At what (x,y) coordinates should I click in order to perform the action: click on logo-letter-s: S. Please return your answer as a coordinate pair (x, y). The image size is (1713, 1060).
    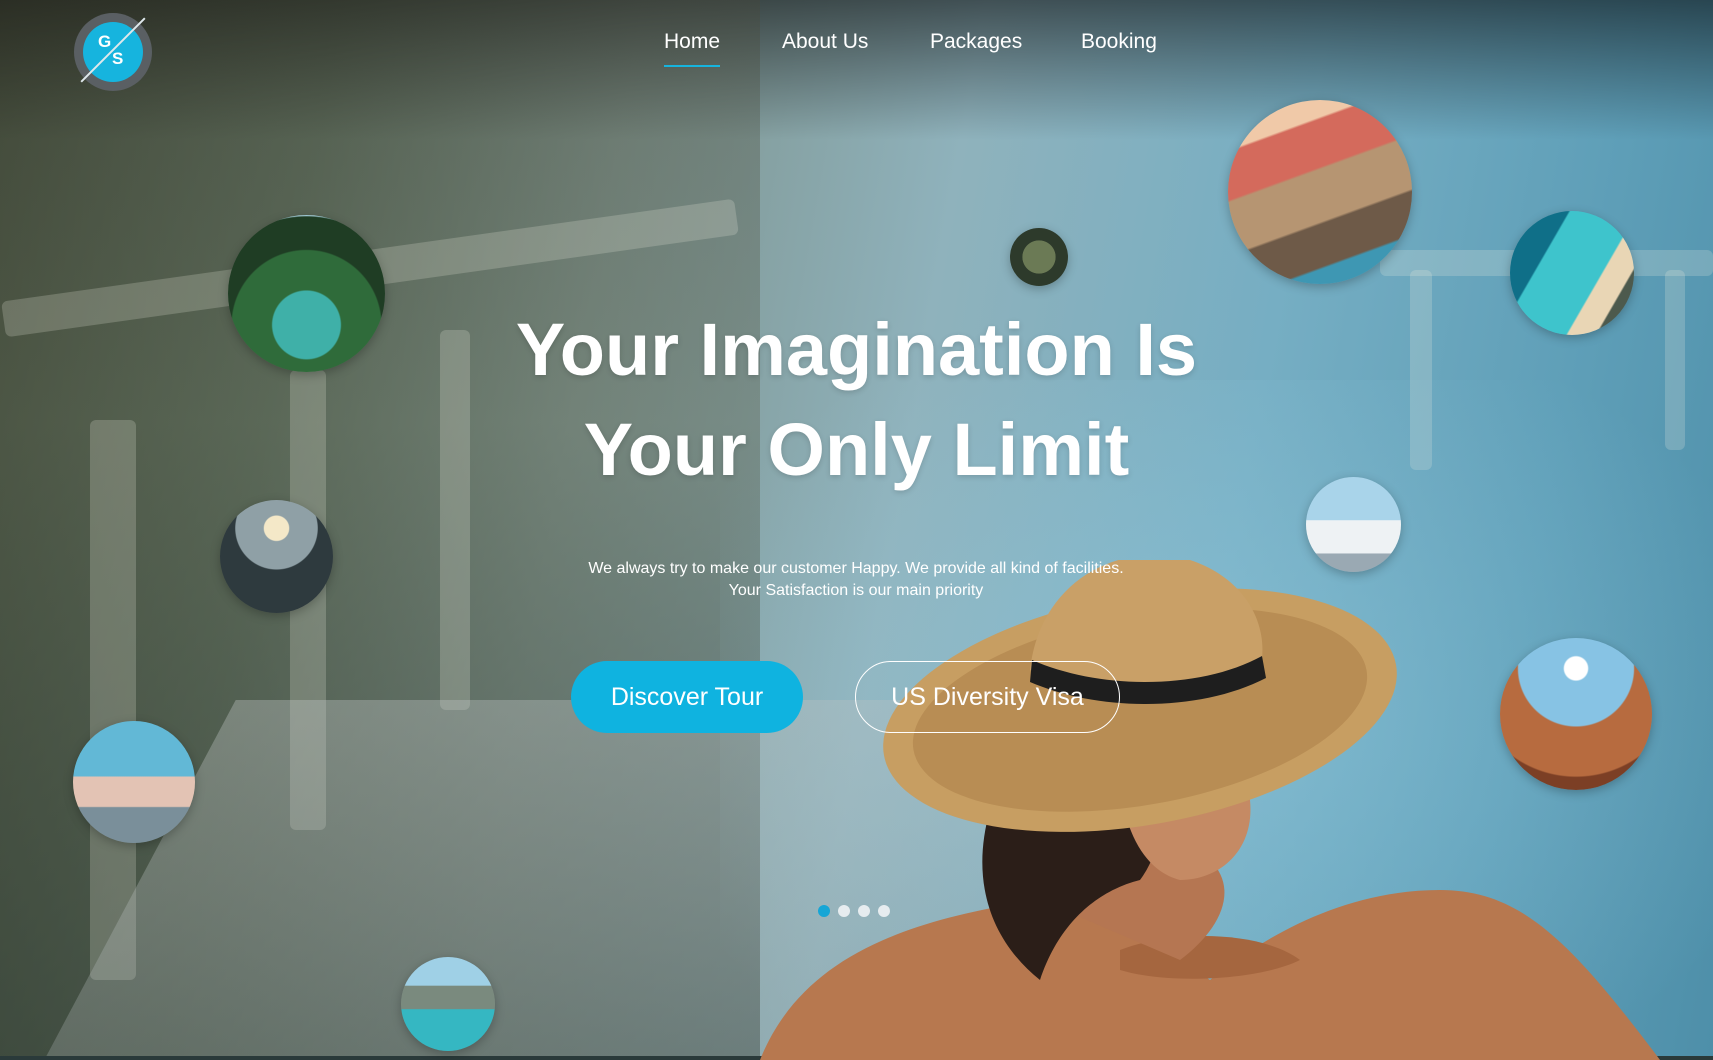
    Looking at the image, I should click on (118, 58).